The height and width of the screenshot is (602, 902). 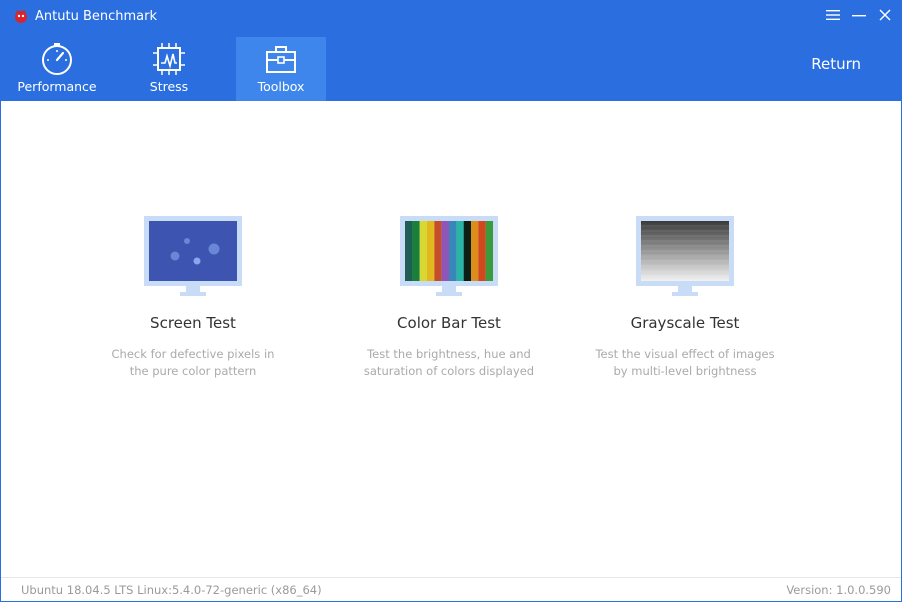 I want to click on minimize-icon, so click(x=859, y=16).